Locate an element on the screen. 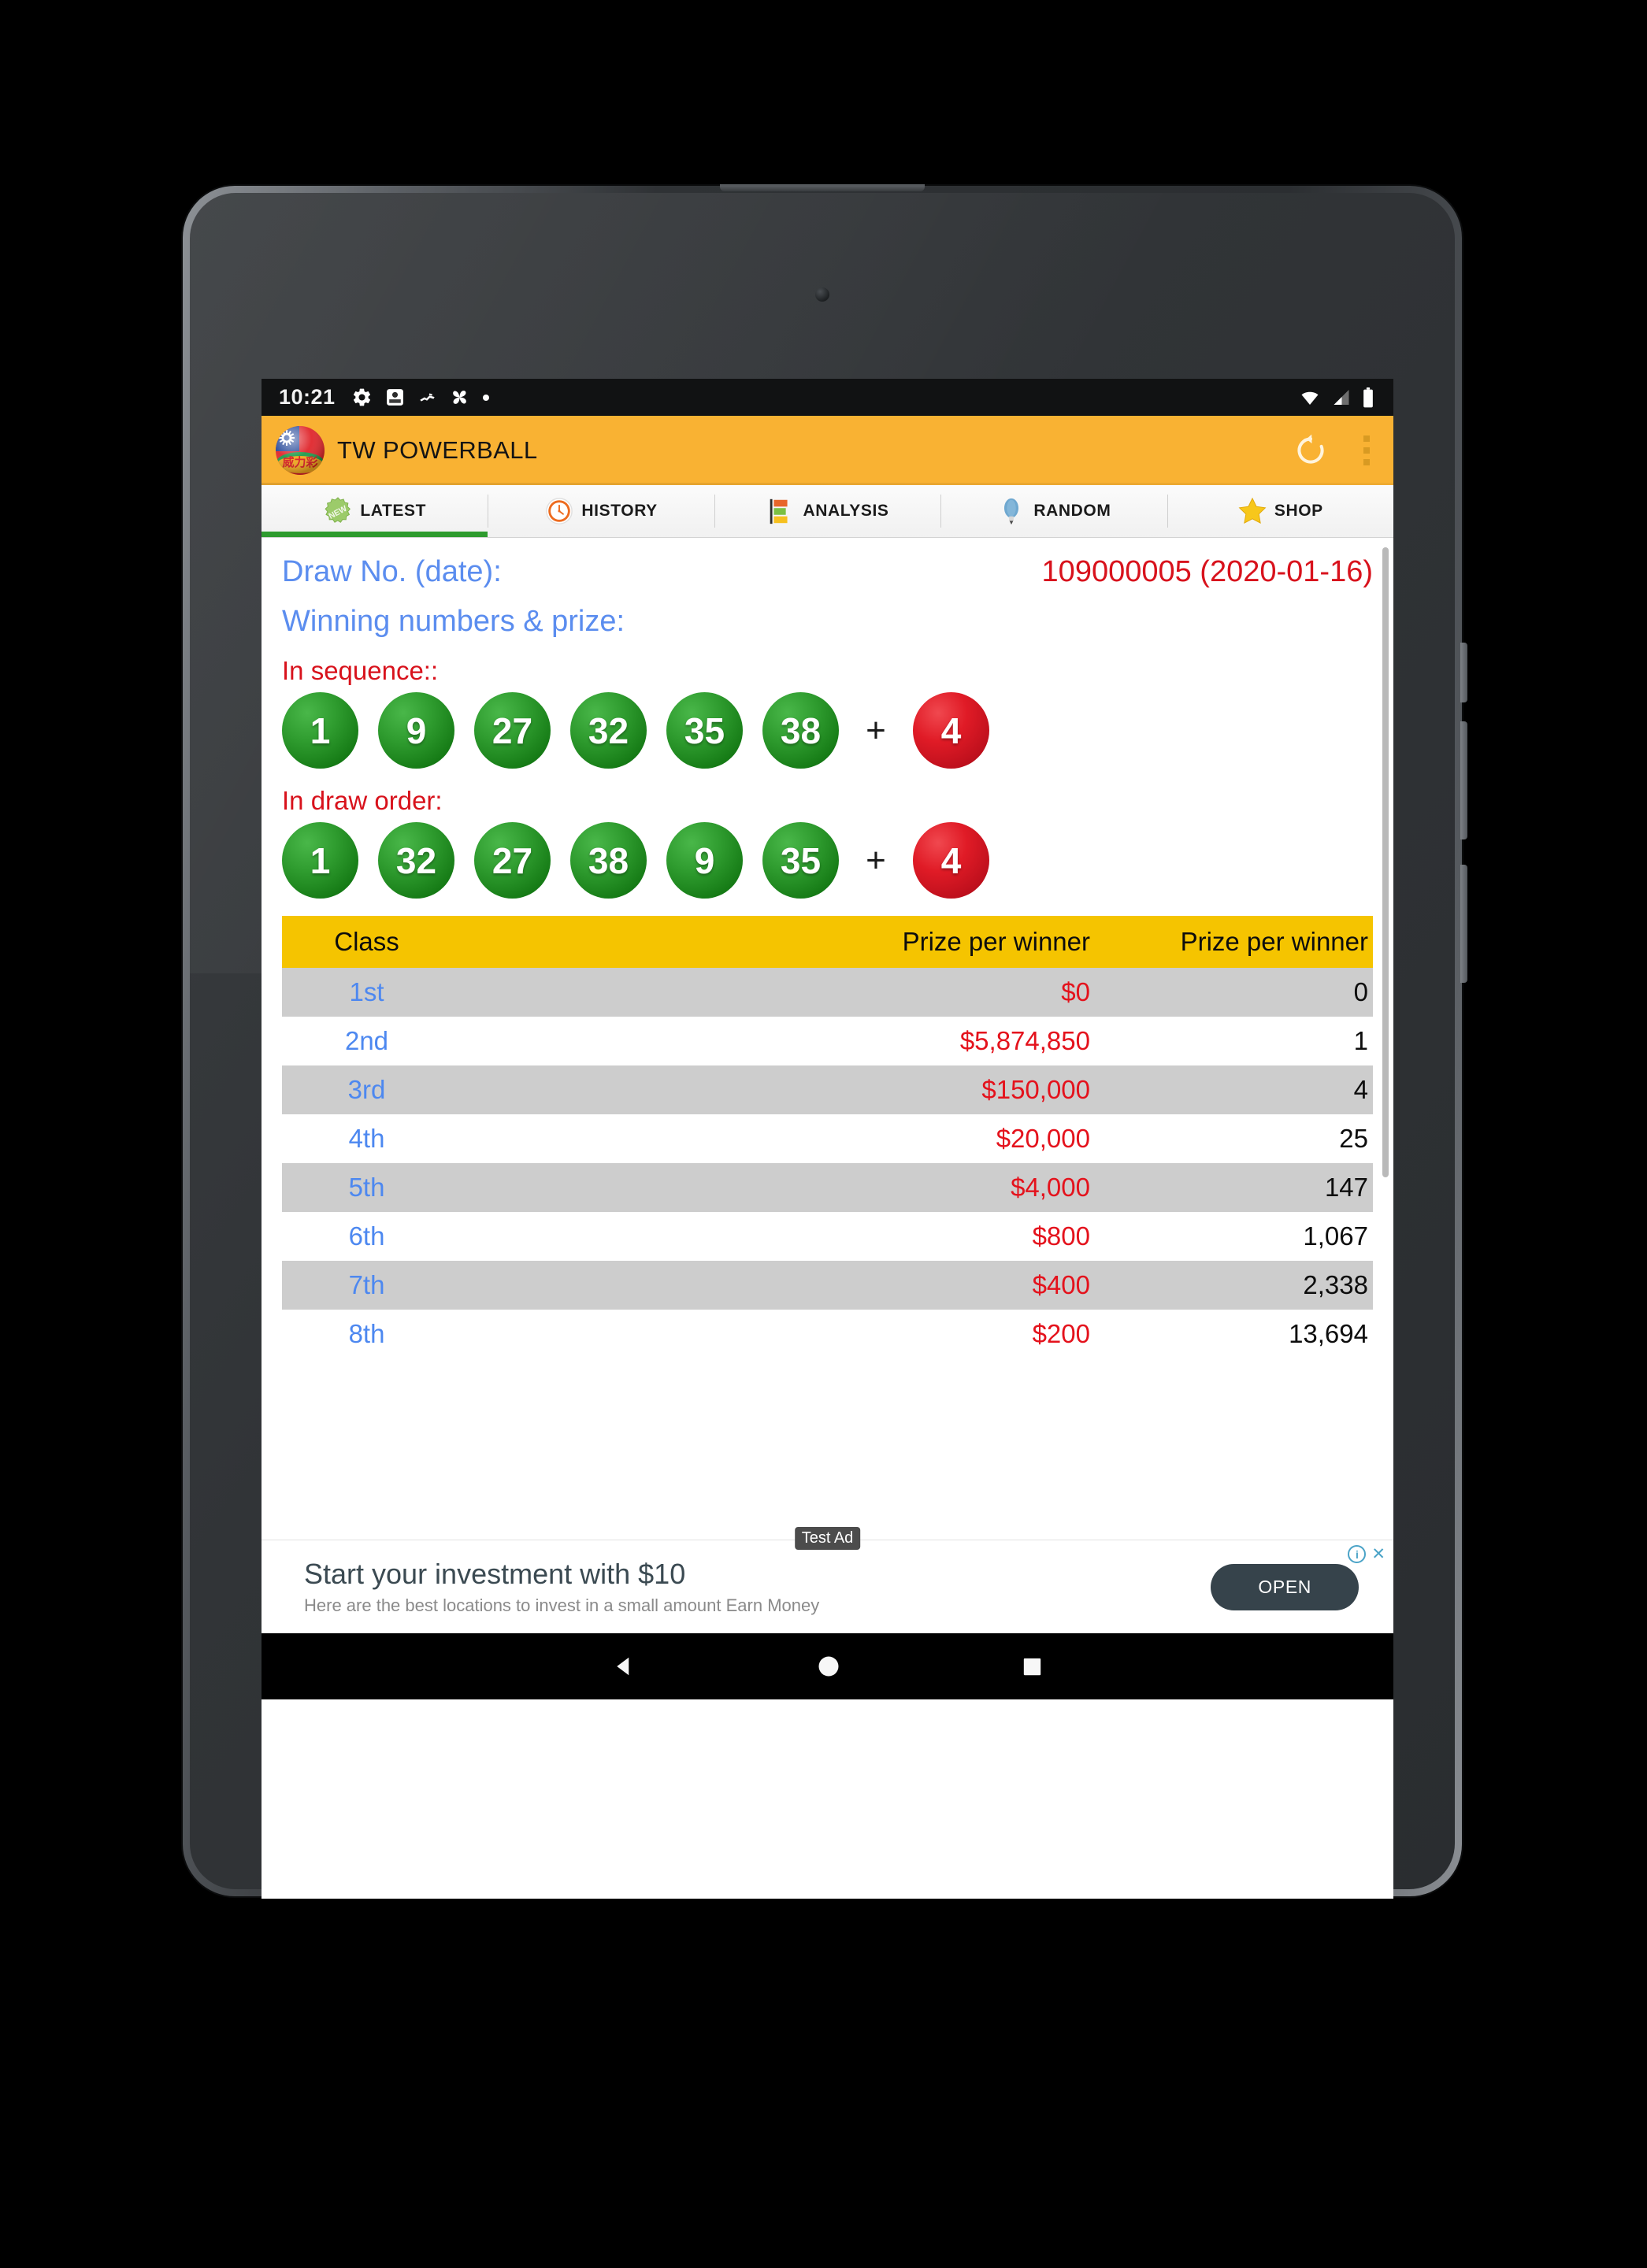 The image size is (1647, 2268). cell-prize: $4,000 is located at coordinates (1050, 1187).